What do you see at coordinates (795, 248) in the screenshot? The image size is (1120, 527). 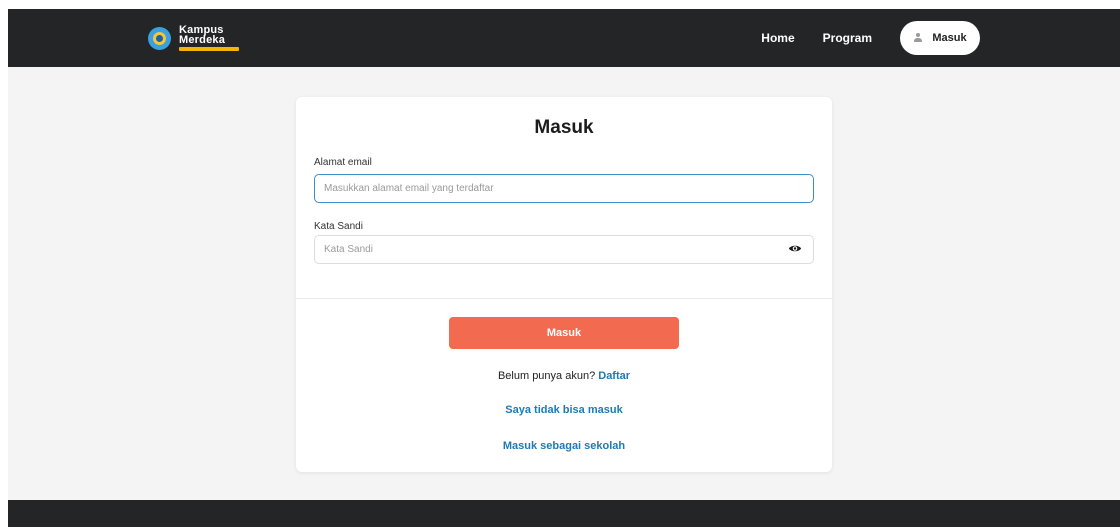 I see `eye-icon` at bounding box center [795, 248].